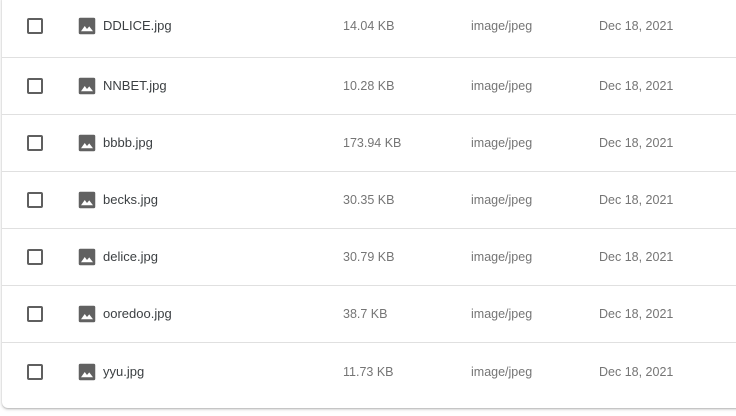 The image size is (736, 416). I want to click on file-name: delice.jpg, so click(130, 257).